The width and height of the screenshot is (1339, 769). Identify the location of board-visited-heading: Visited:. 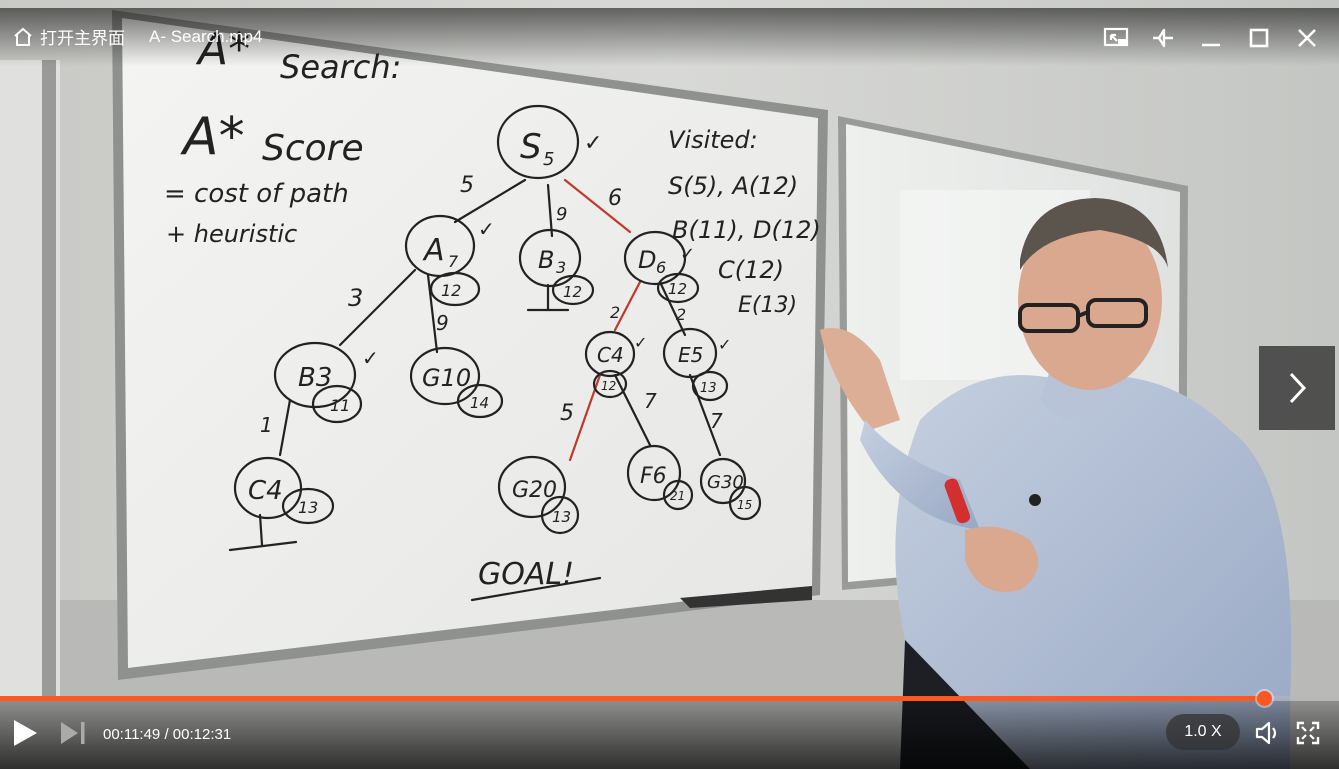
(713, 140).